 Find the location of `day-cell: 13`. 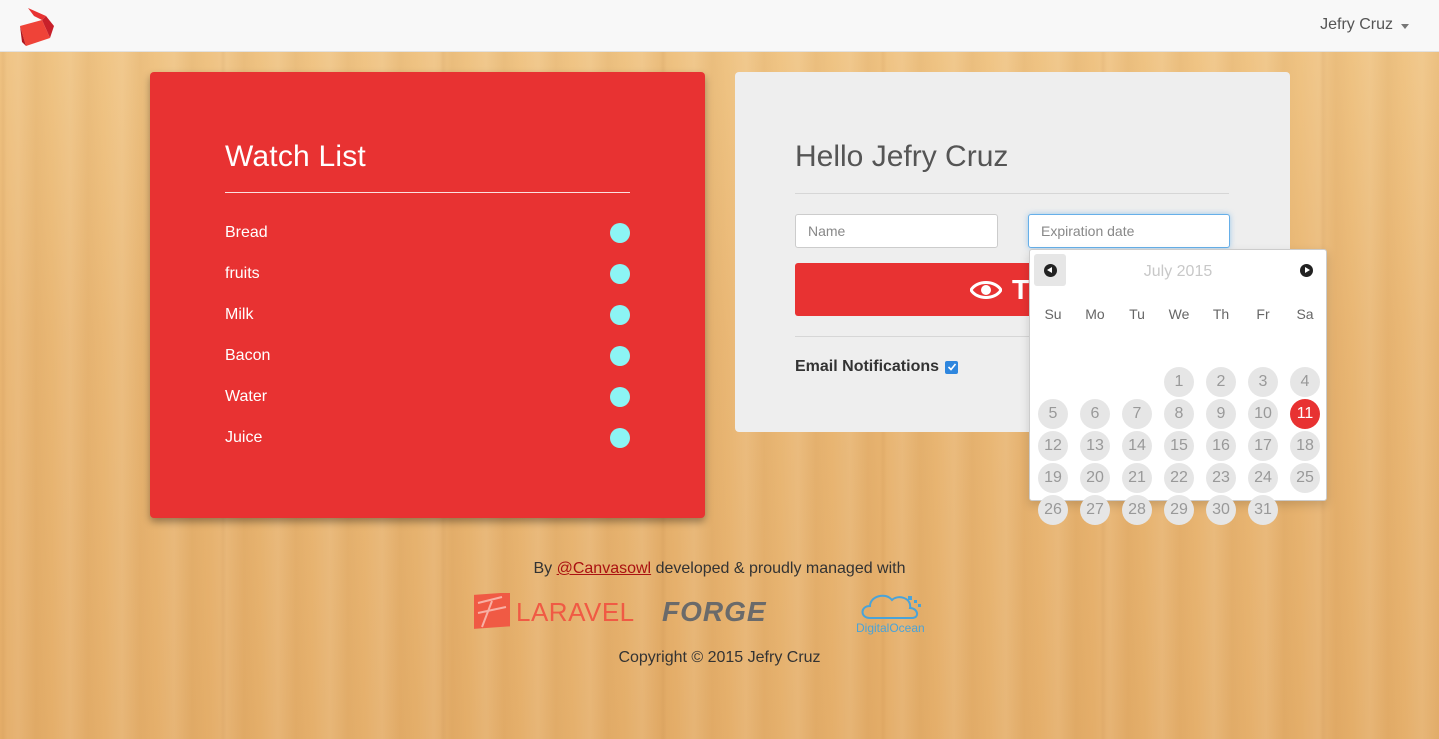

day-cell: 13 is located at coordinates (1095, 446).